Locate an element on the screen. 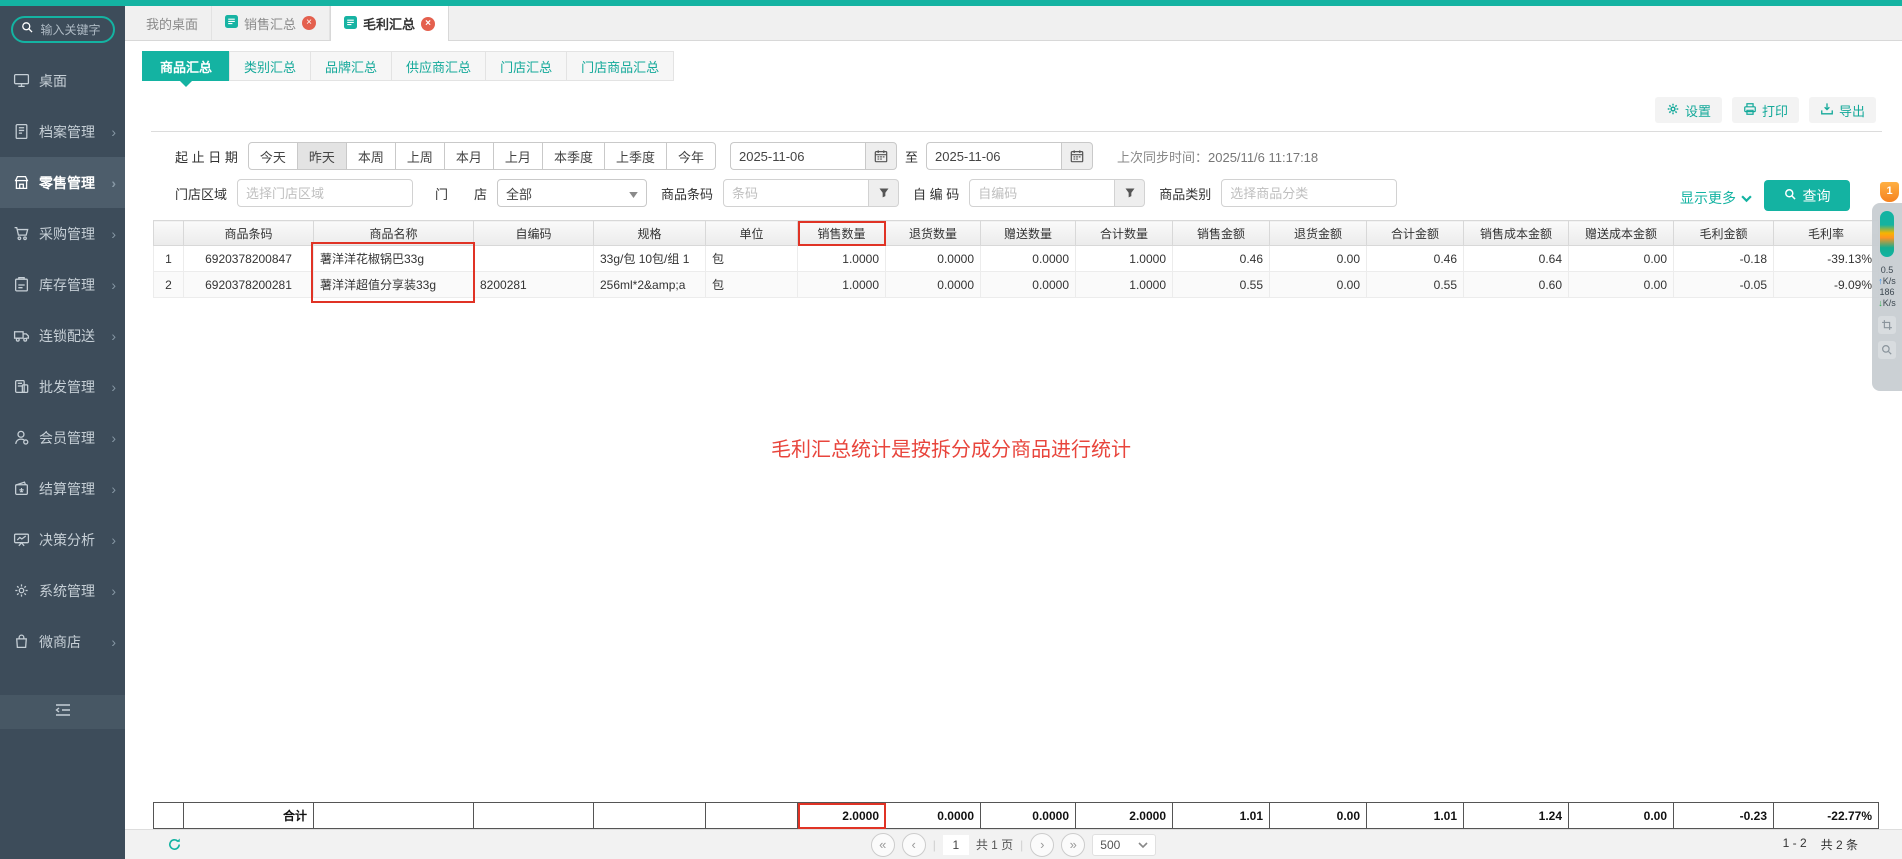  gear-icon is located at coordinates (21, 590).